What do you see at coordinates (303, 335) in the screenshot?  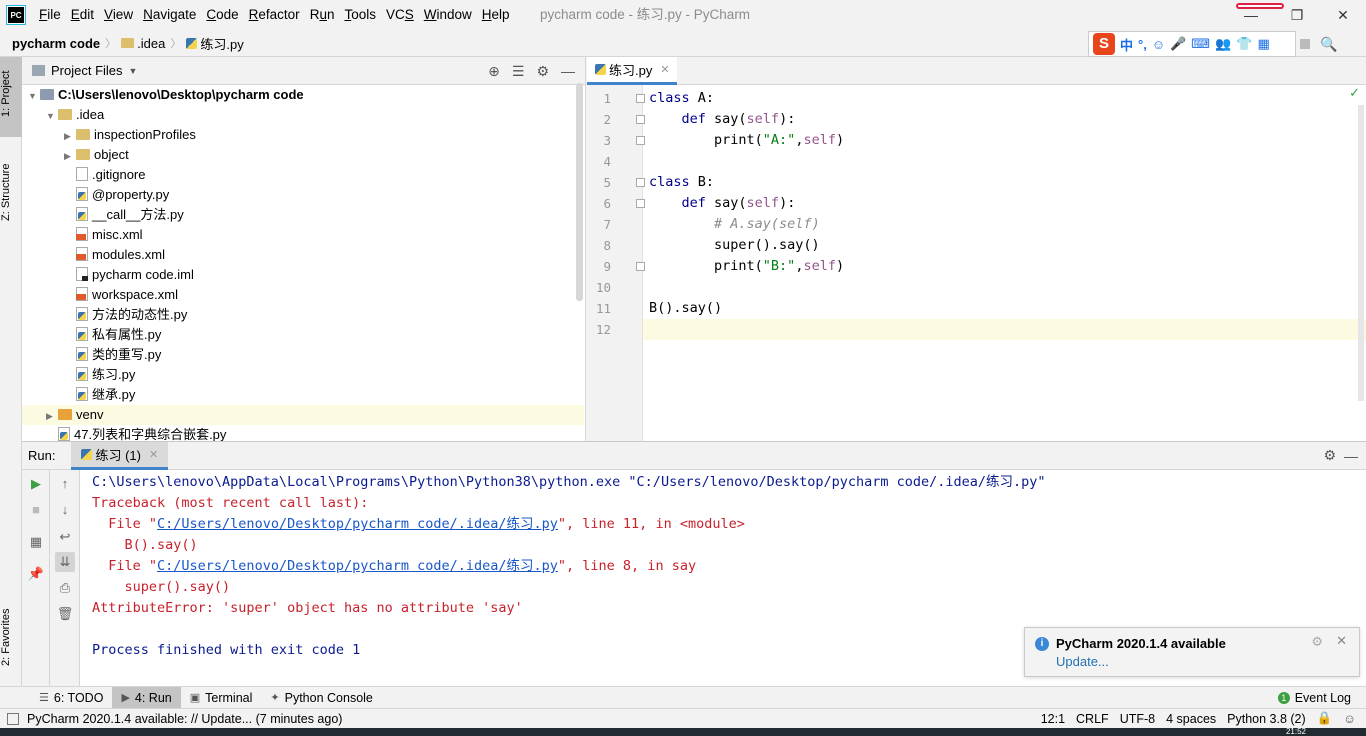 I see `tree-row: 私有属性.py` at bounding box center [303, 335].